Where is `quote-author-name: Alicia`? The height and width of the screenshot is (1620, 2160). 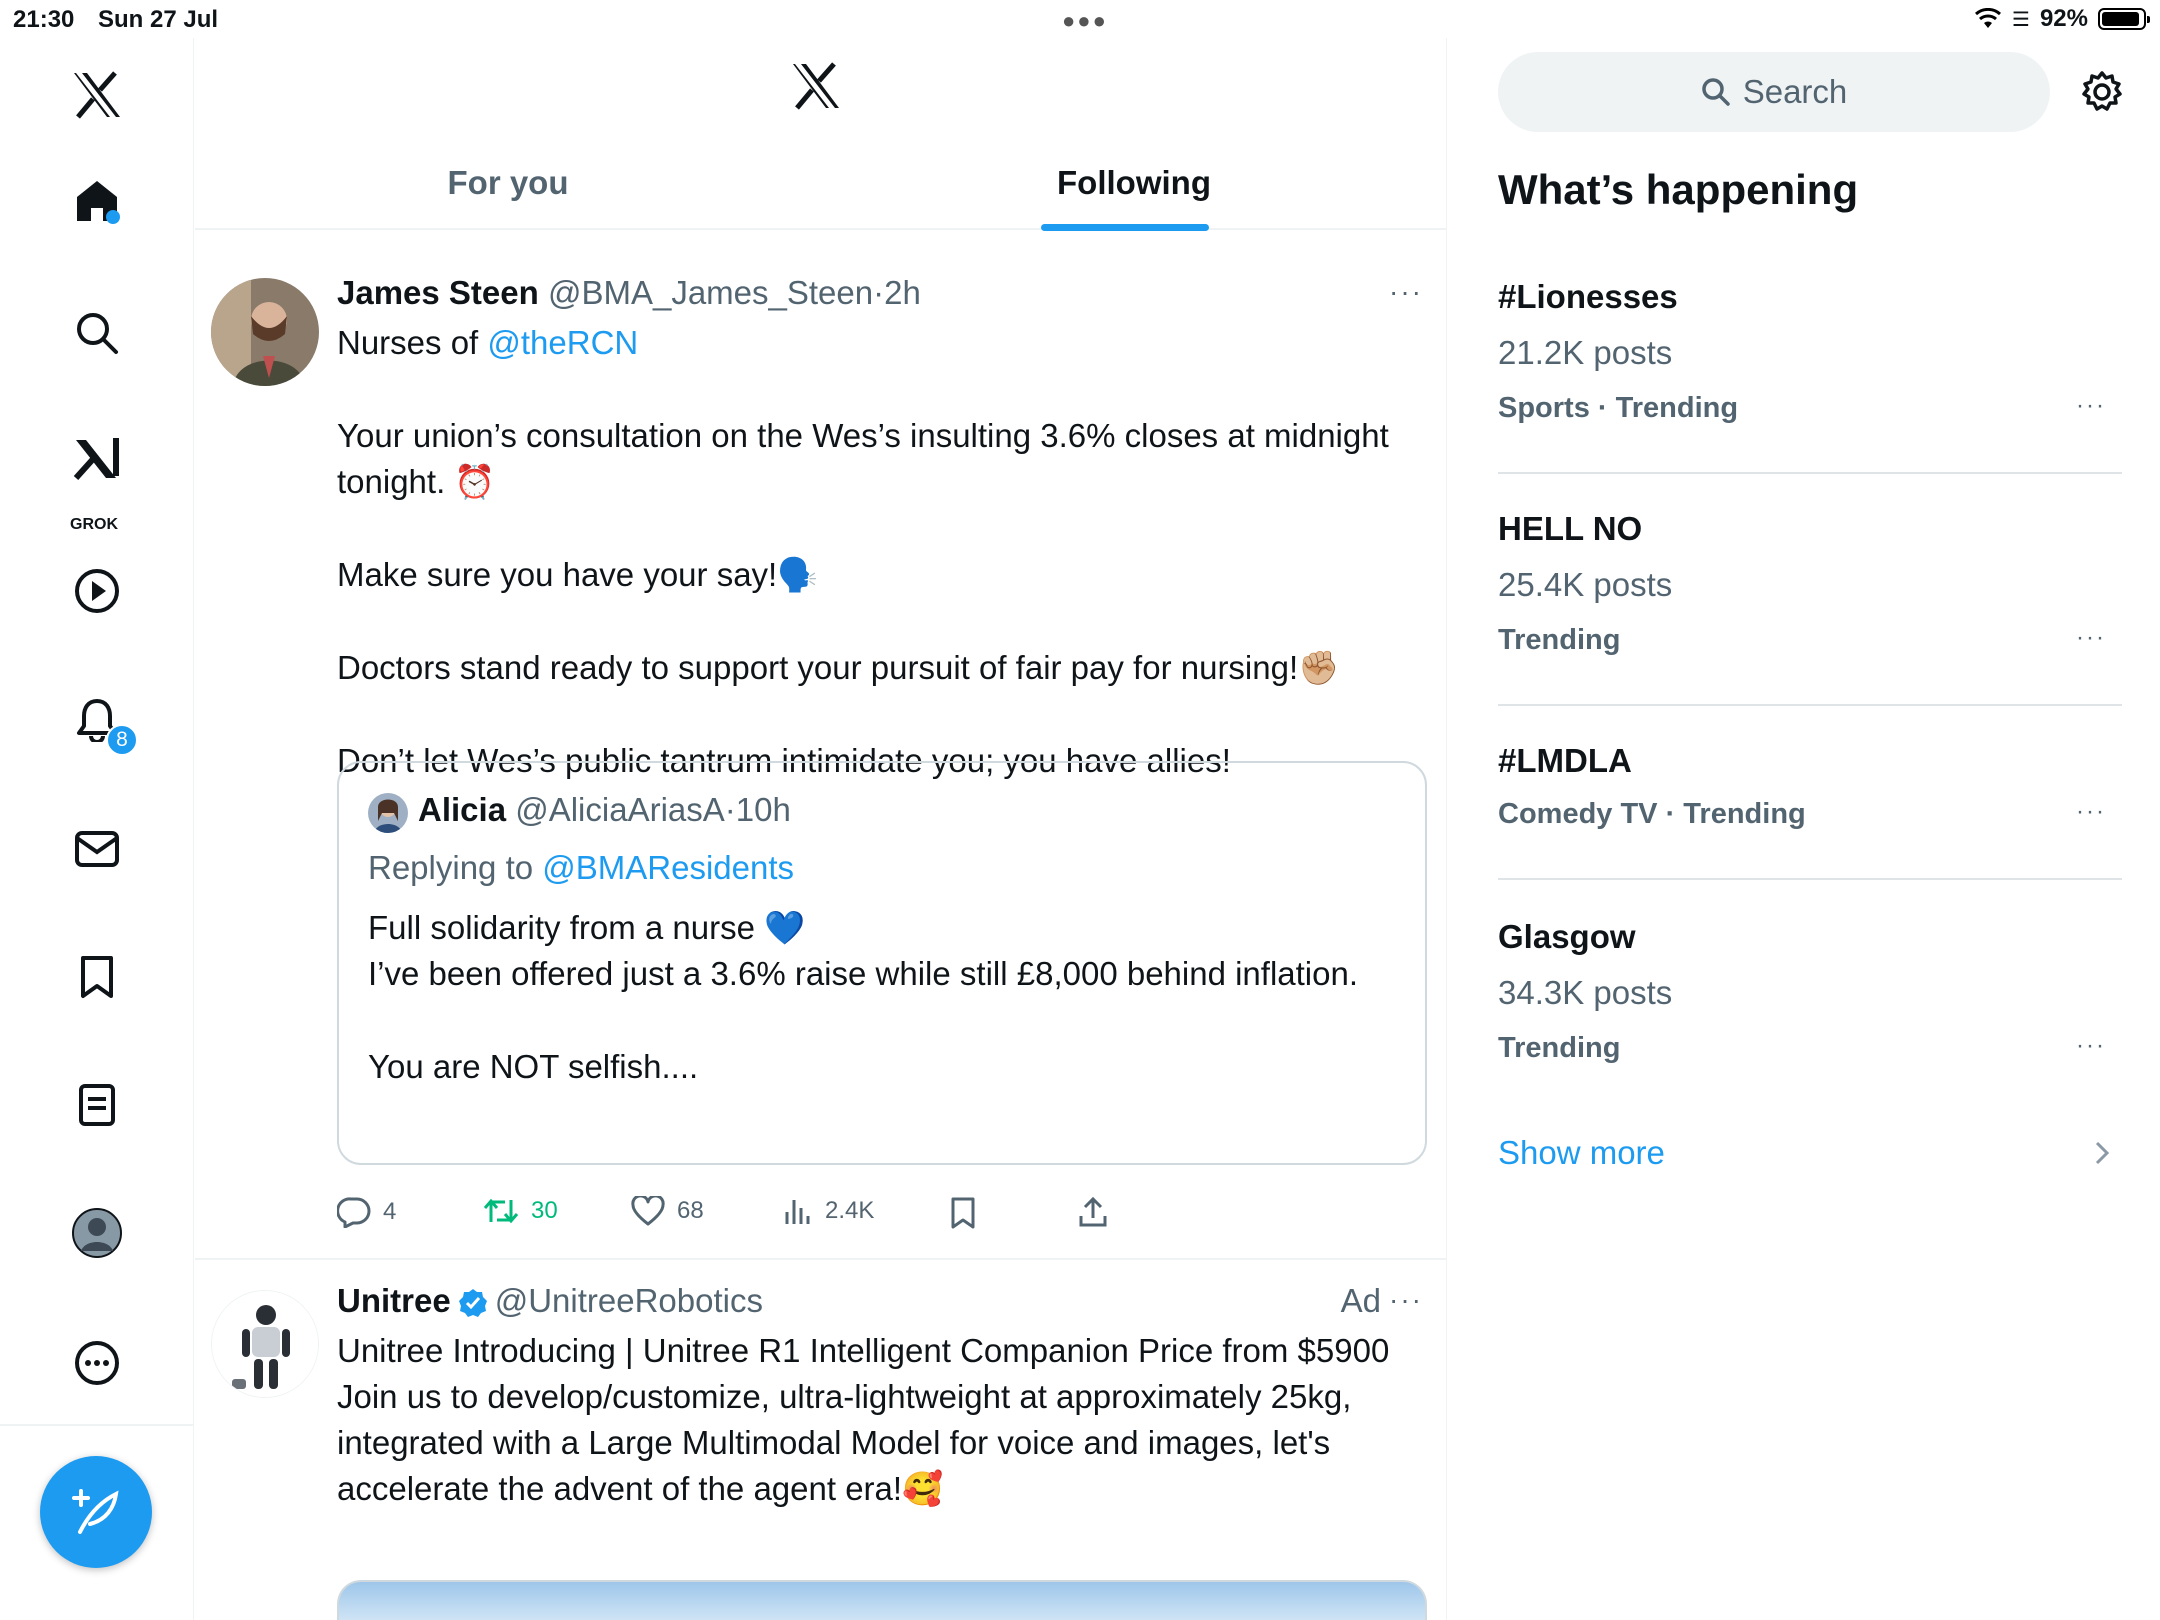
quote-author-name: Alicia is located at coordinates (462, 809).